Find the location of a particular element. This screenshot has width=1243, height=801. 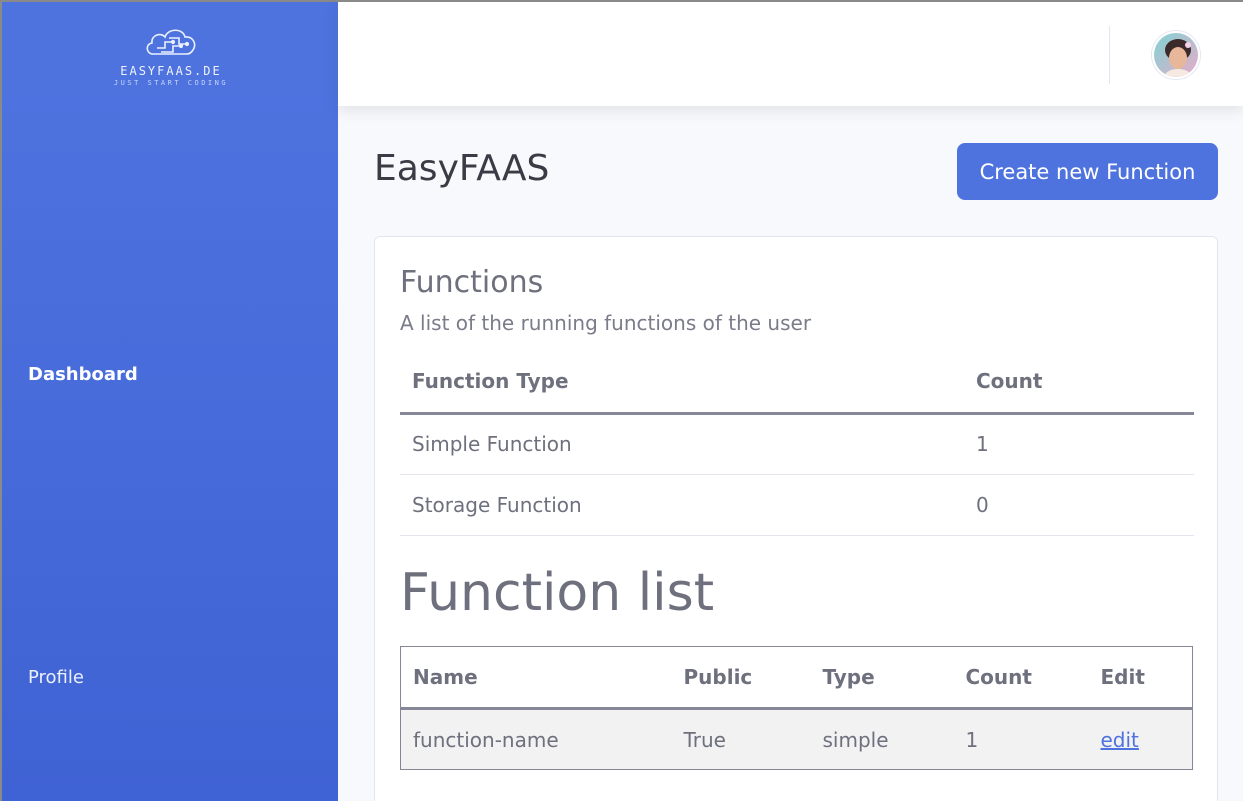

column-header-function-type: Function Type is located at coordinates (682, 383).